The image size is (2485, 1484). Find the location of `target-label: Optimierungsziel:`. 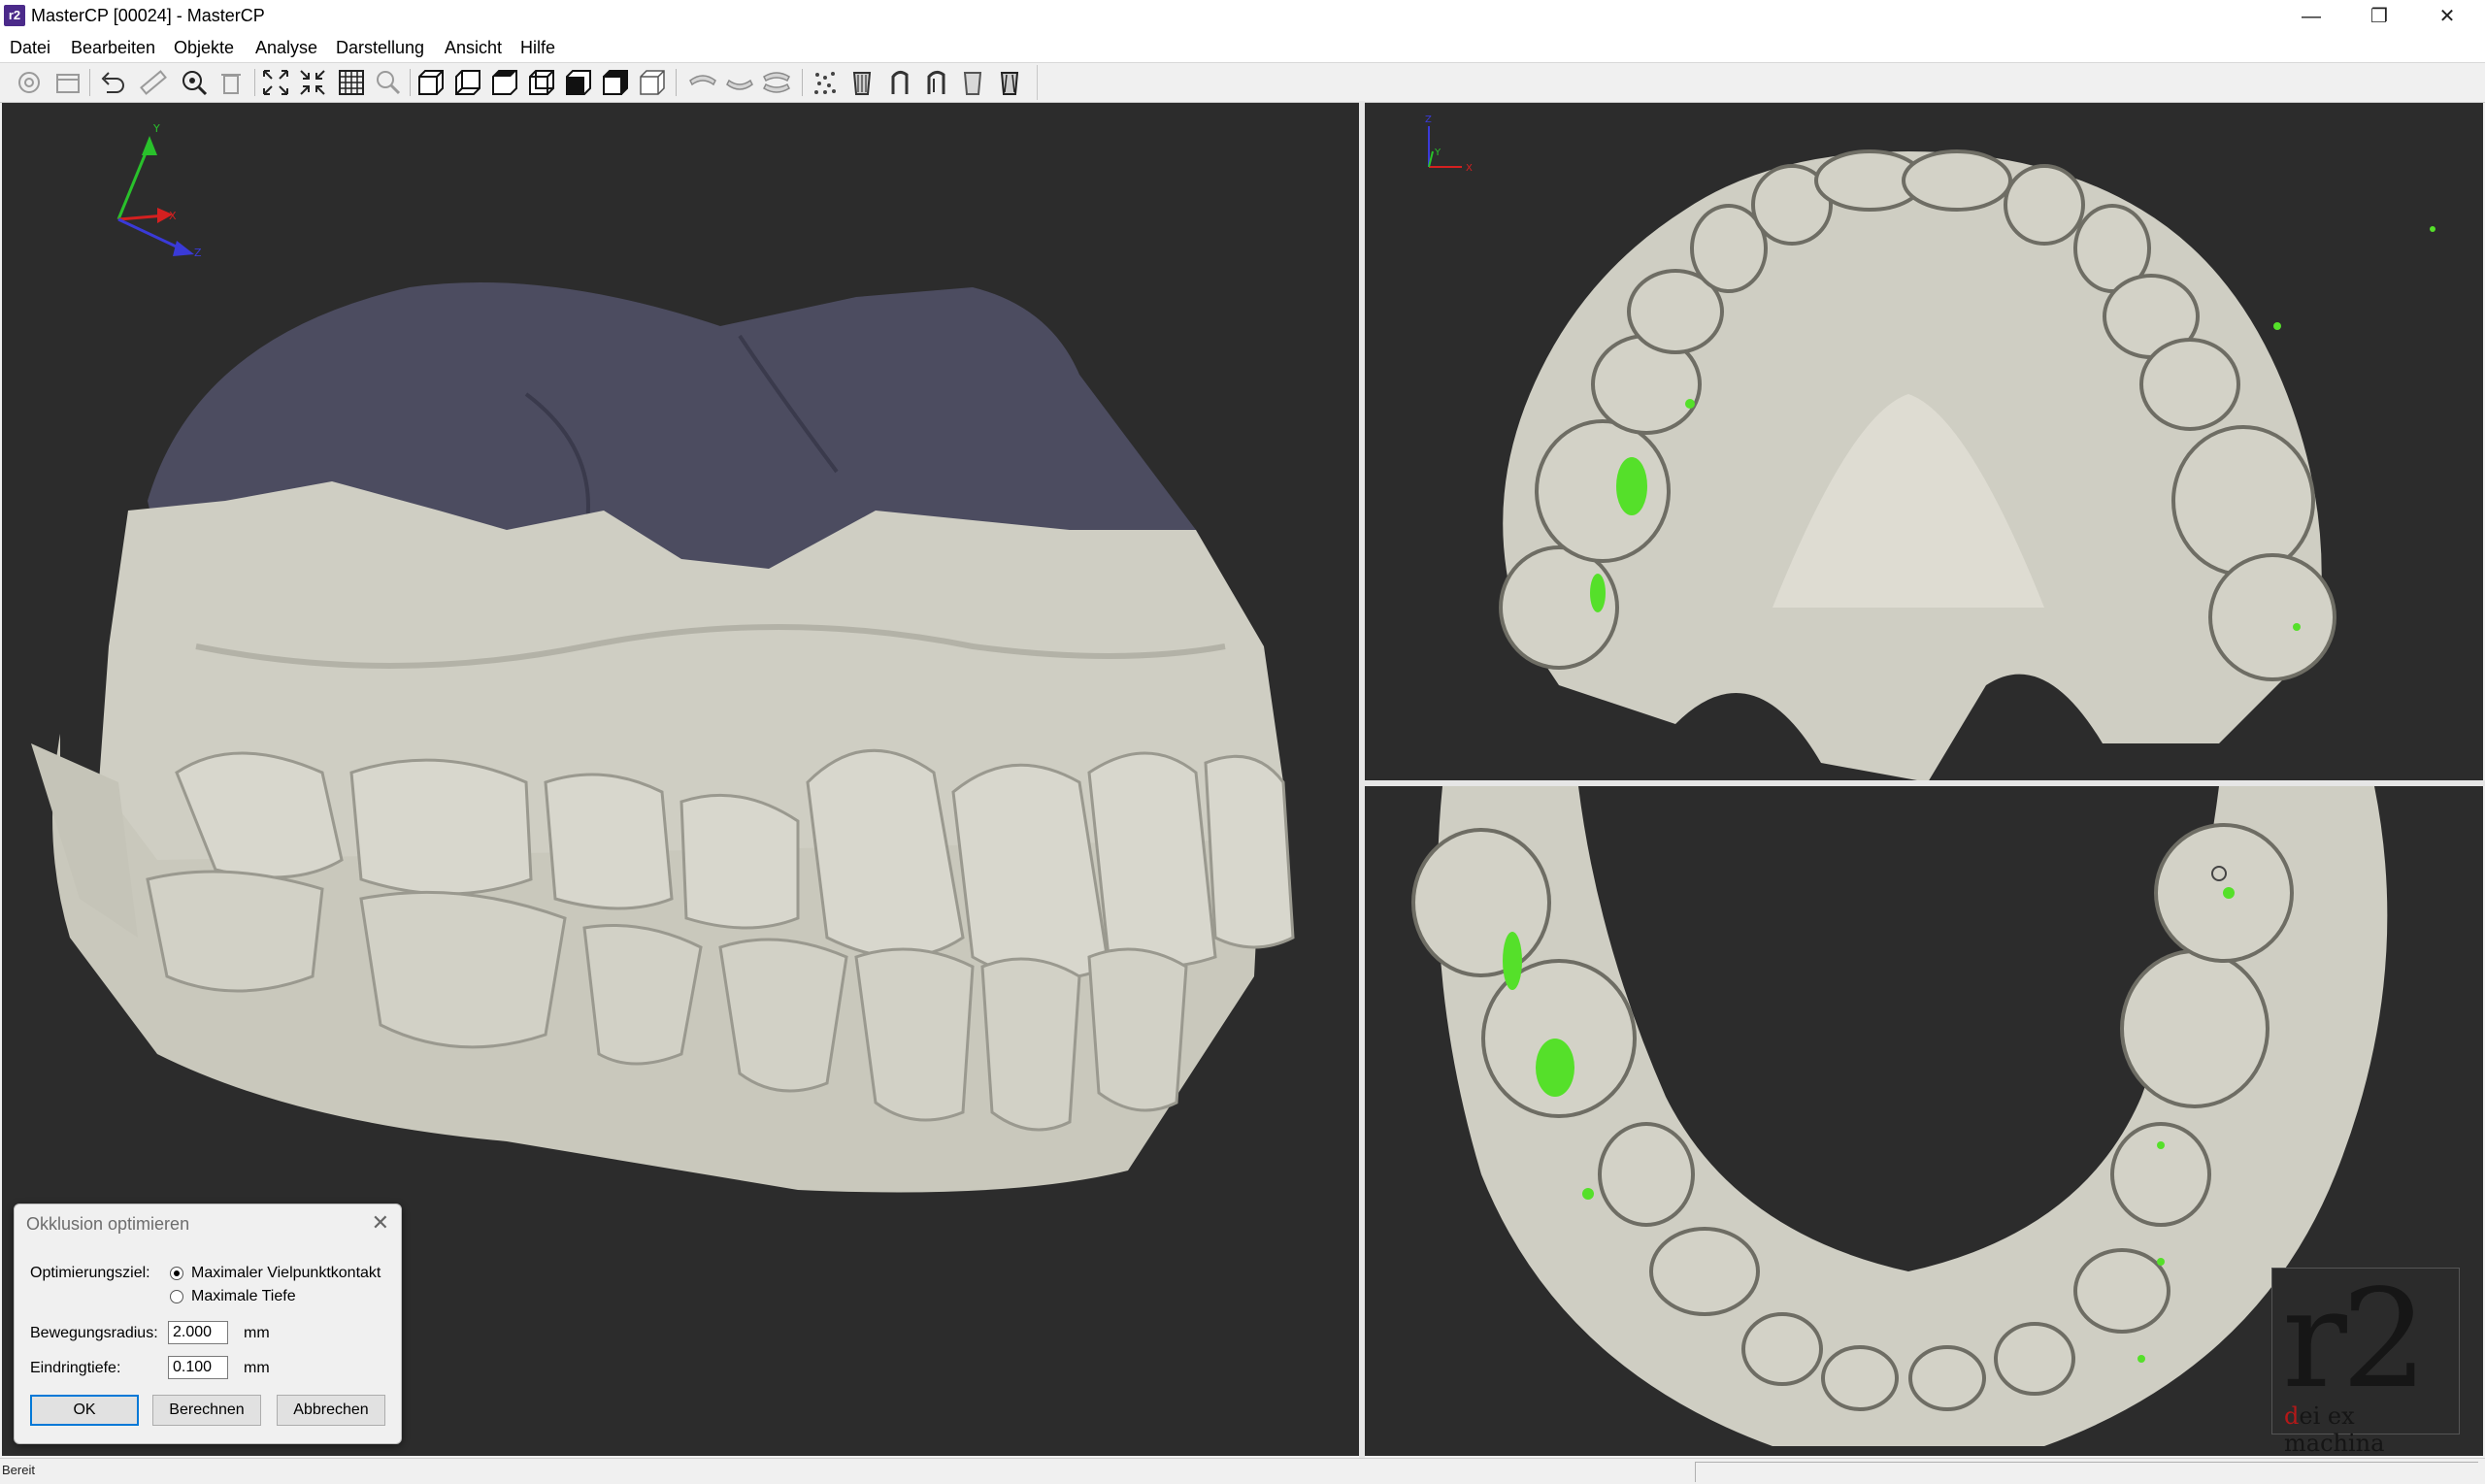

target-label: Optimierungsziel: is located at coordinates (90, 1273).